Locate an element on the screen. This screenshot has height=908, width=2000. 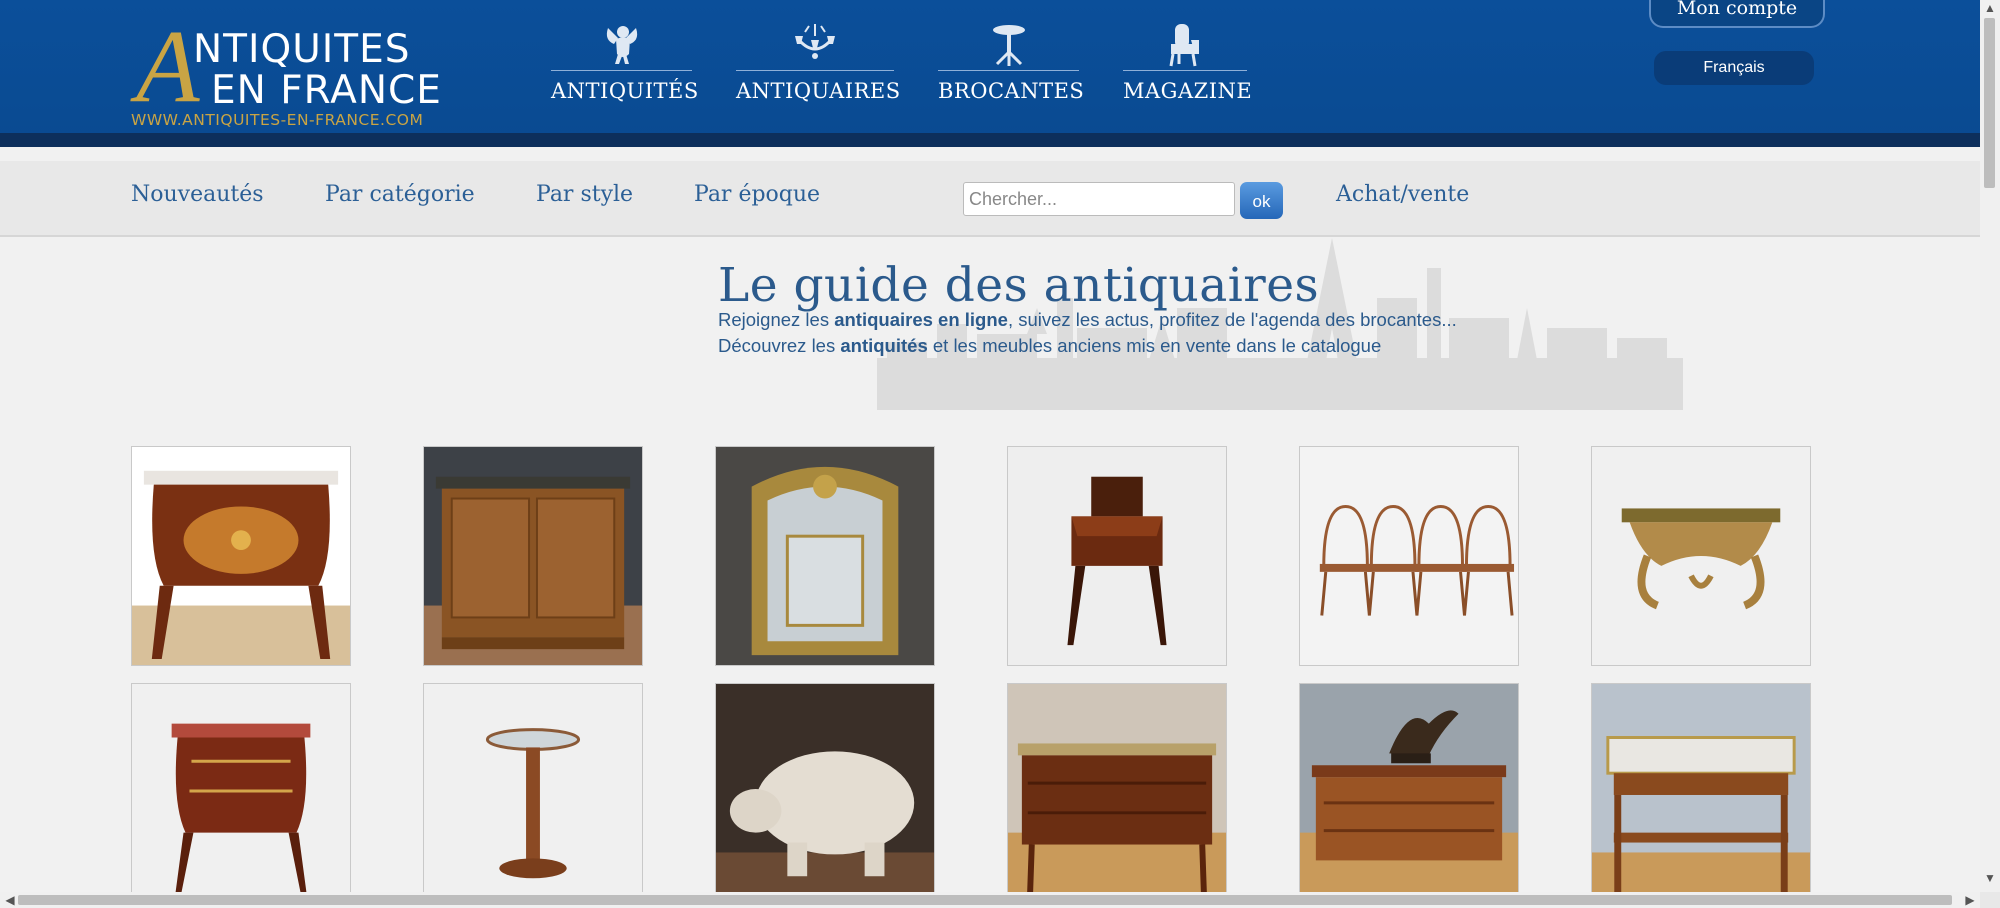
horizontal-scrollbar-thumb is located at coordinates (985, 900).